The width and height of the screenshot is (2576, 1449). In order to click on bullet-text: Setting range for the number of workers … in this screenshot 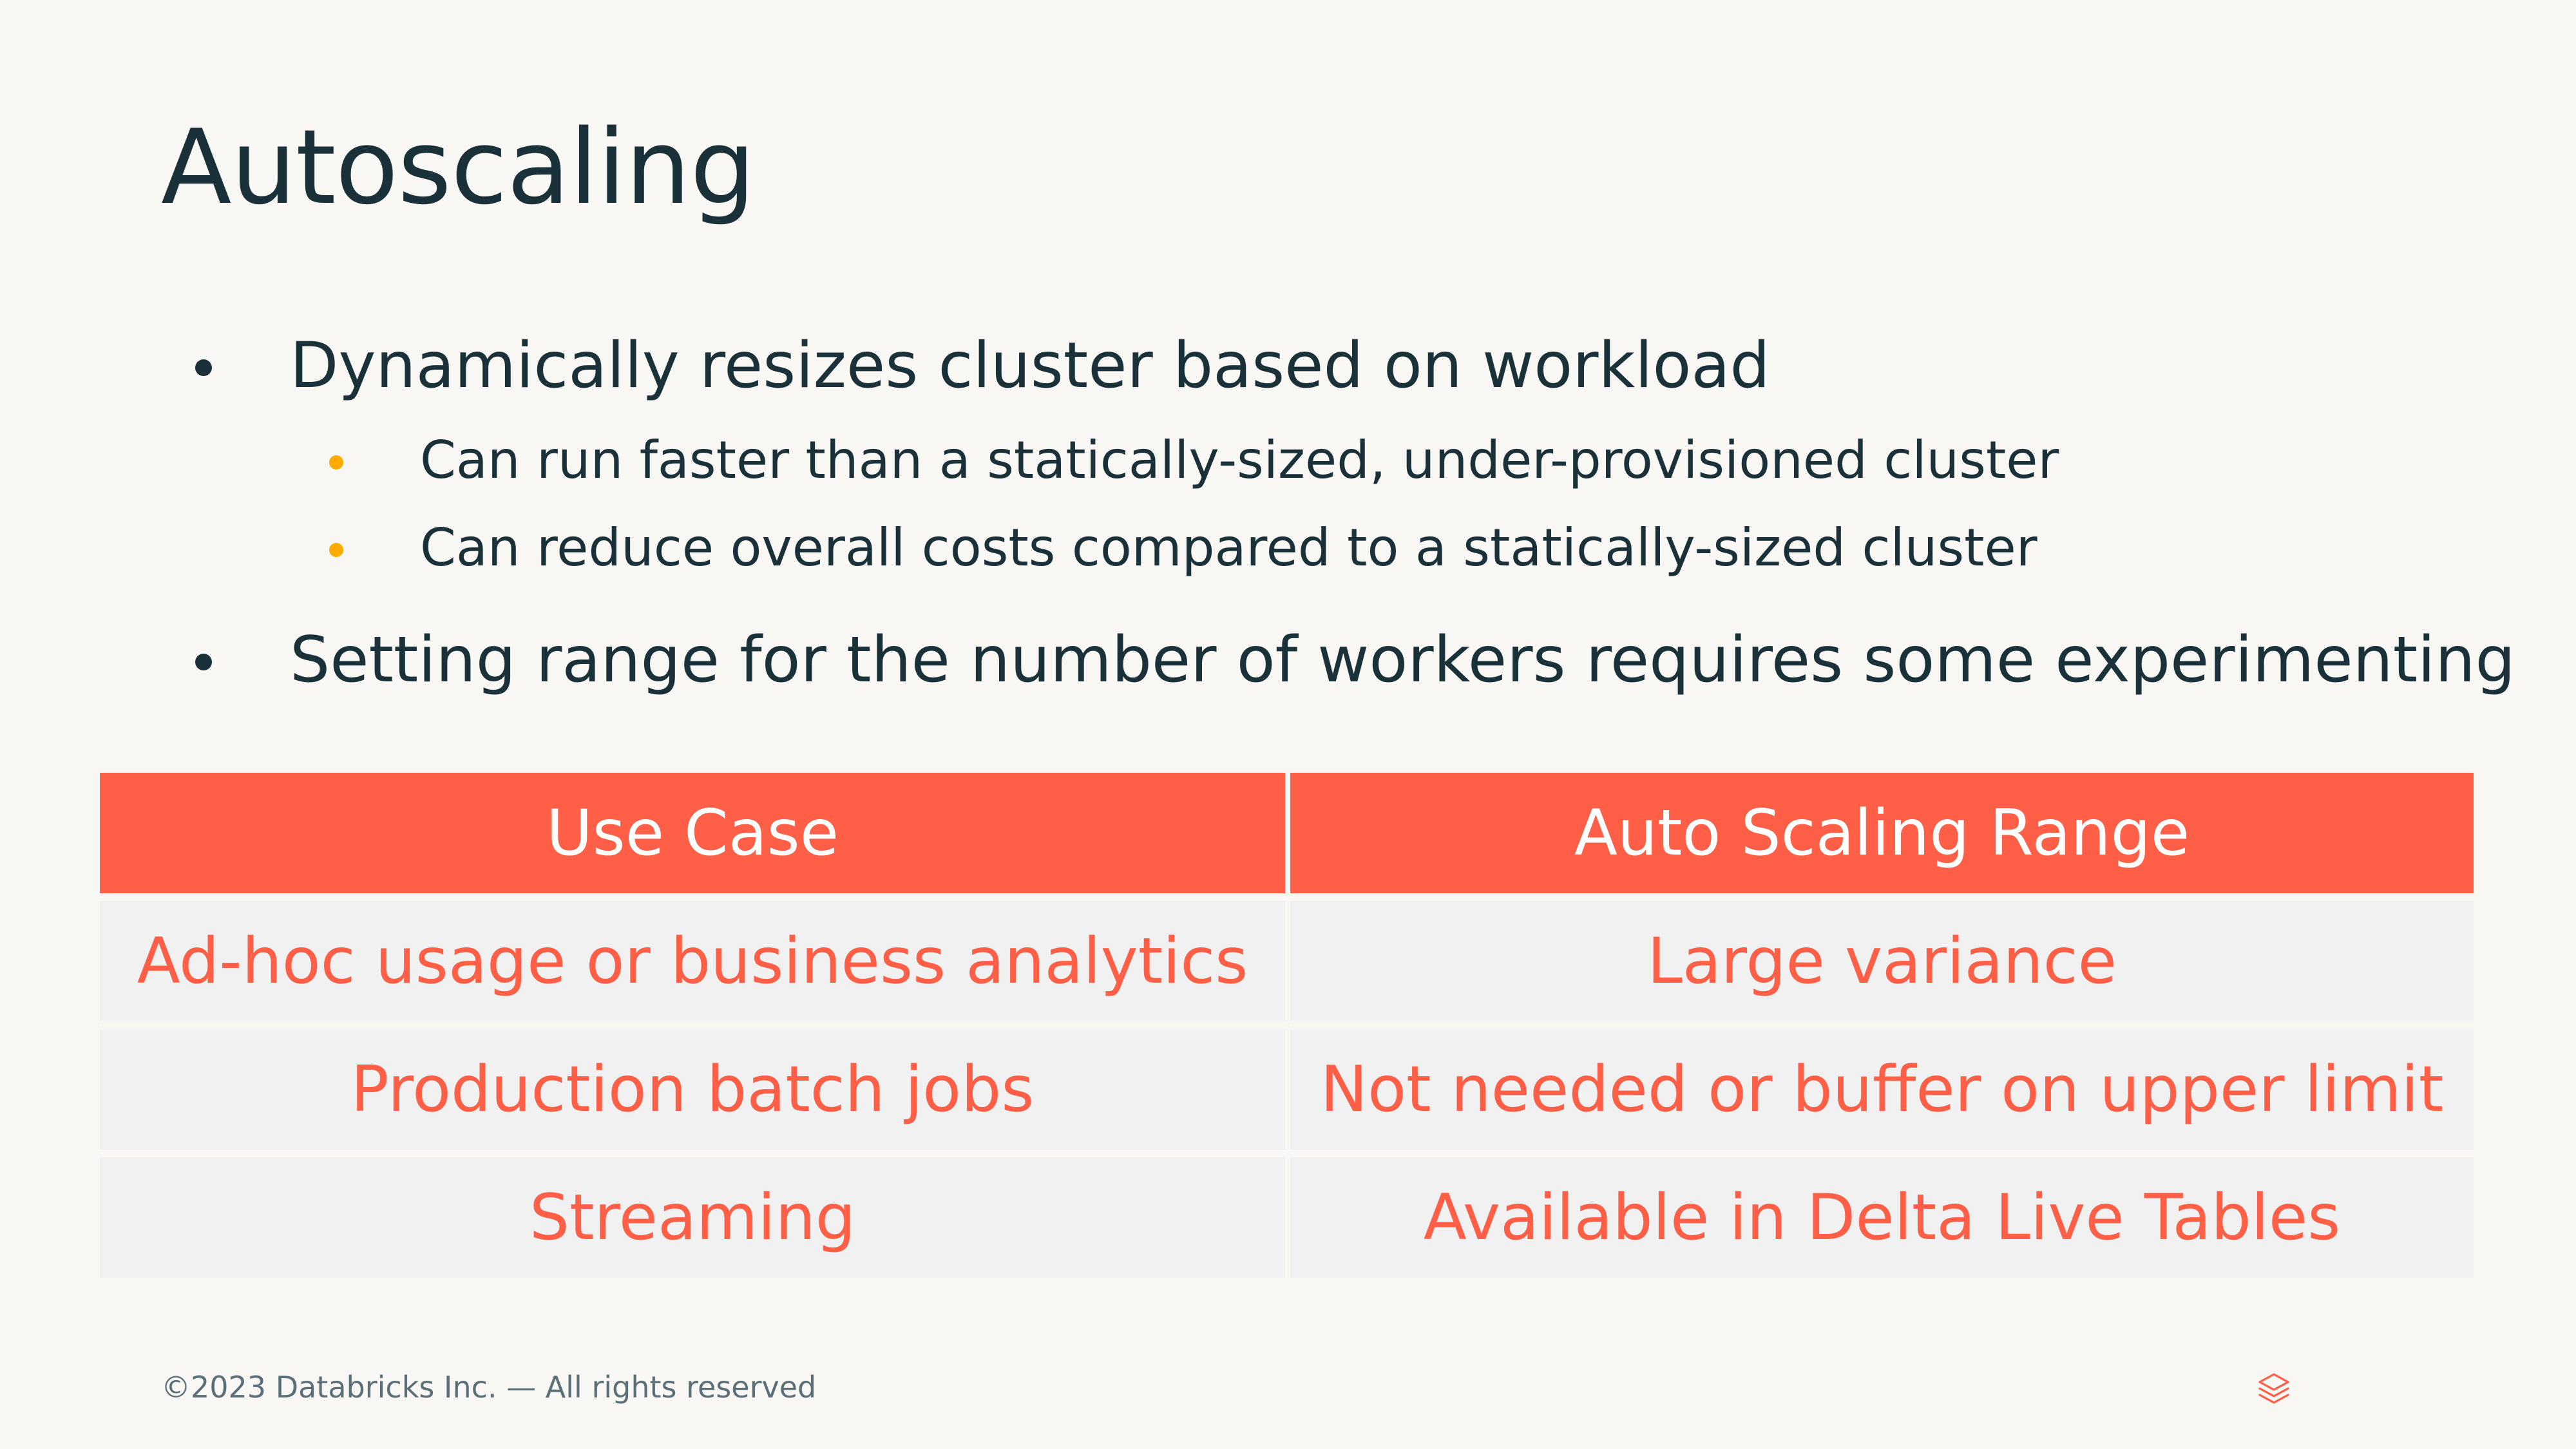, I will do `click(1402, 660)`.